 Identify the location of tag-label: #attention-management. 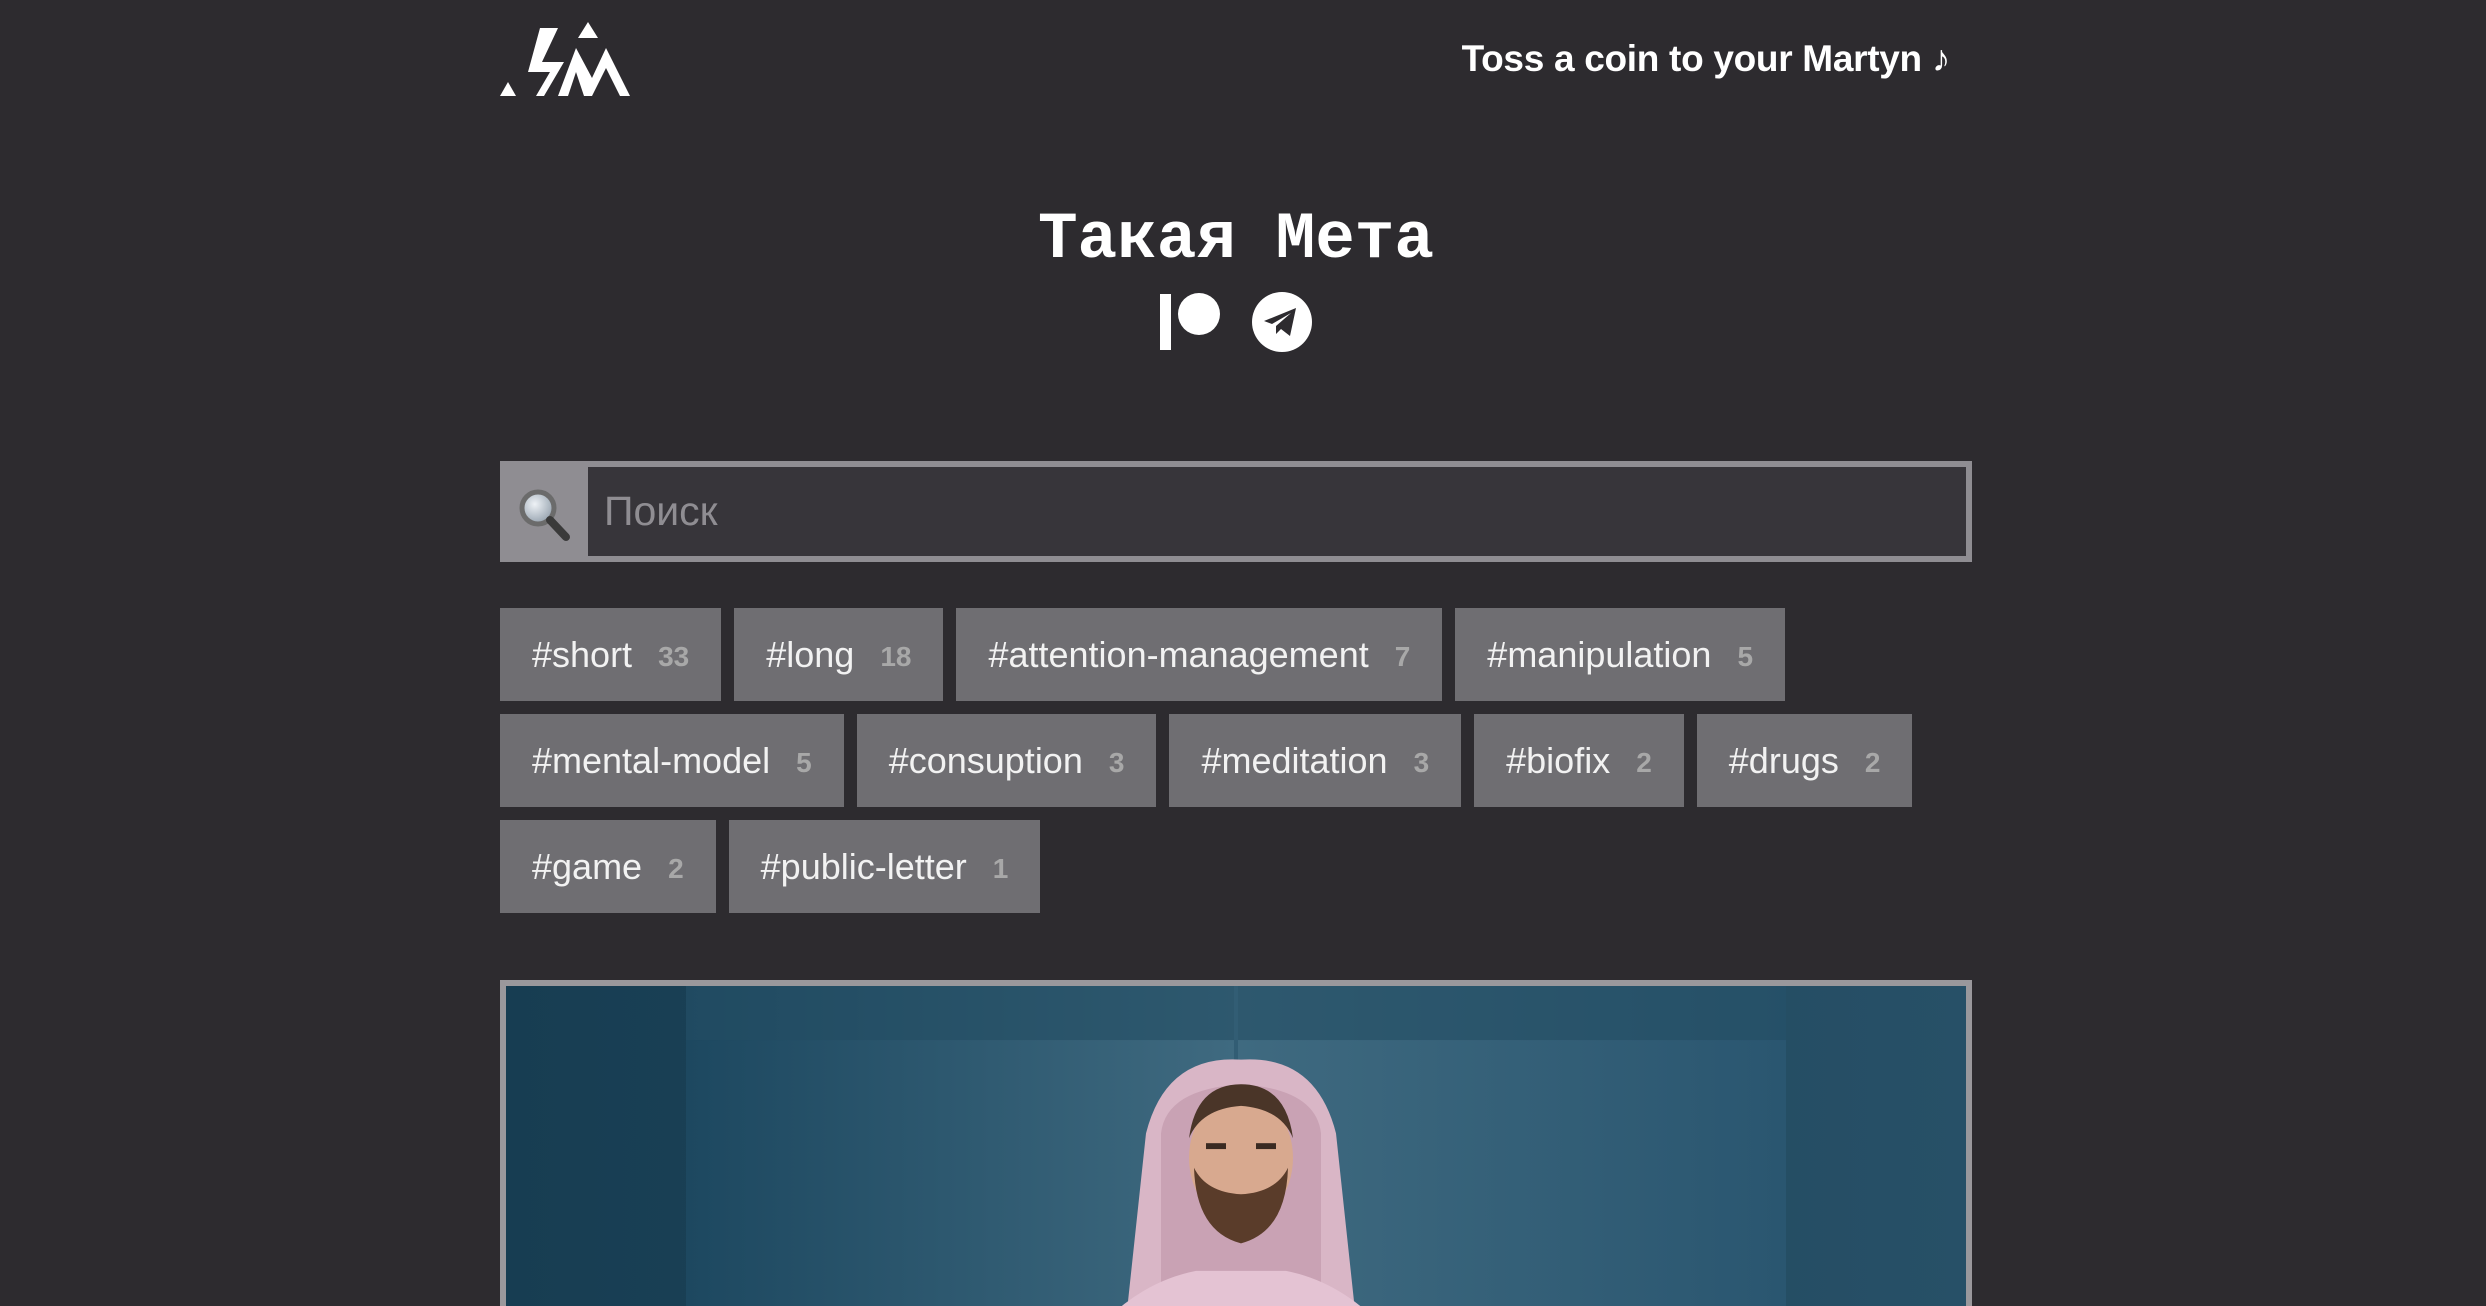
(1178, 654).